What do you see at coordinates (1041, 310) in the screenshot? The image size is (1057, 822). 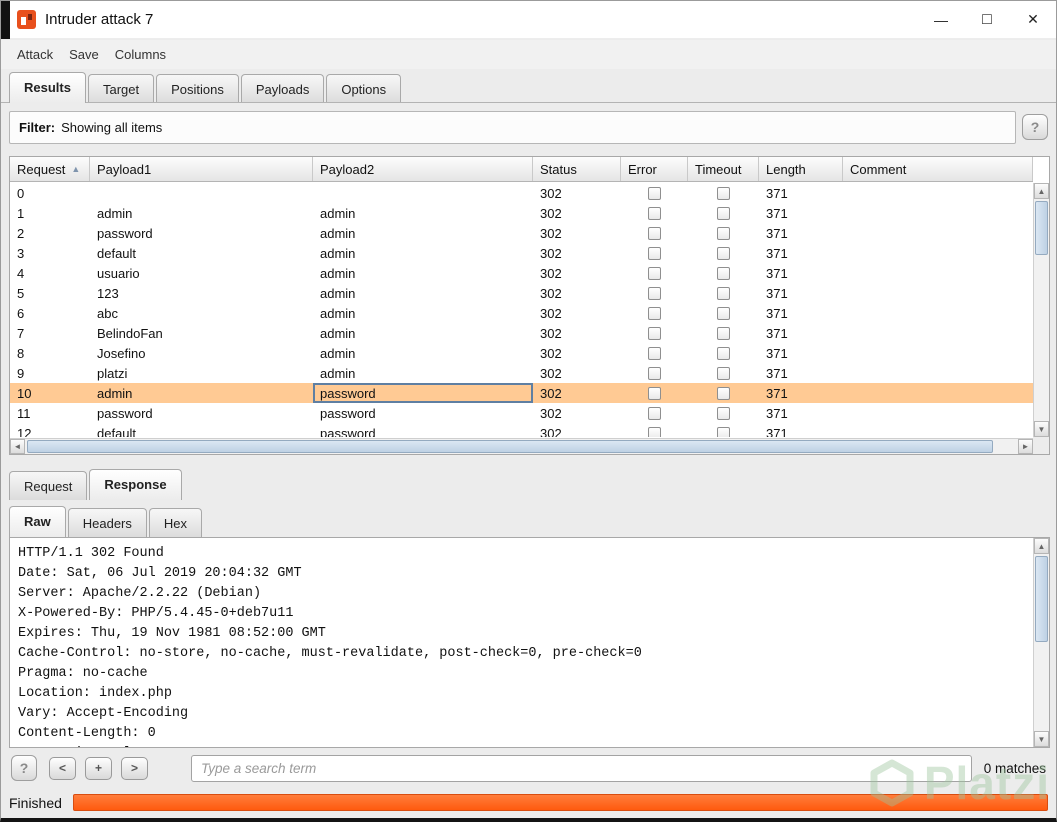 I see `table-vertical-scrollbar: ▲ ▼` at bounding box center [1041, 310].